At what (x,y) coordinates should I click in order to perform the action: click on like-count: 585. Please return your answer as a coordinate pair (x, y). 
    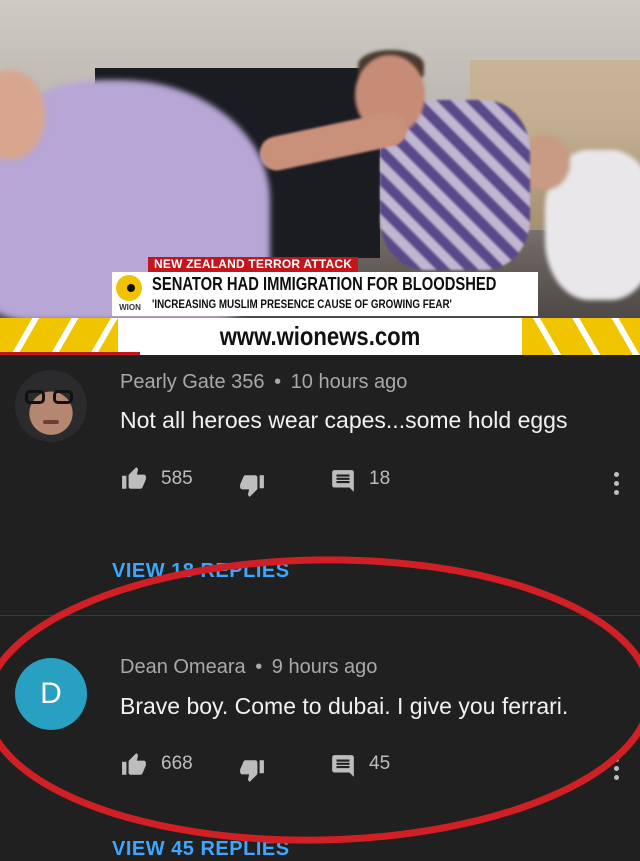
    Looking at the image, I should click on (177, 478).